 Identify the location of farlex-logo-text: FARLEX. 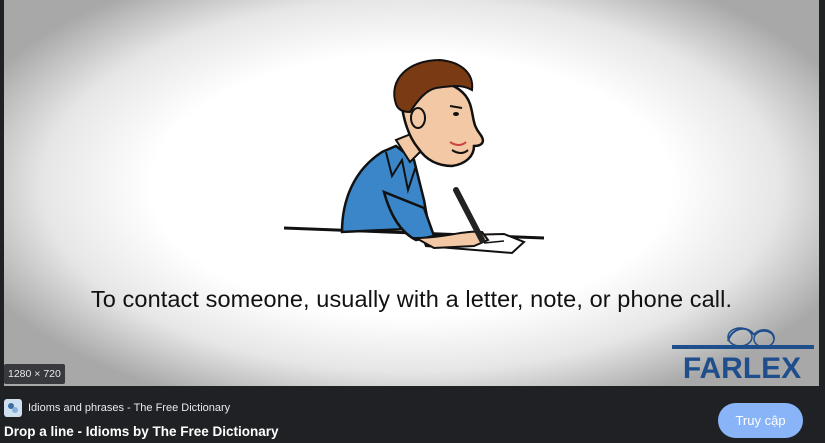
(742, 366).